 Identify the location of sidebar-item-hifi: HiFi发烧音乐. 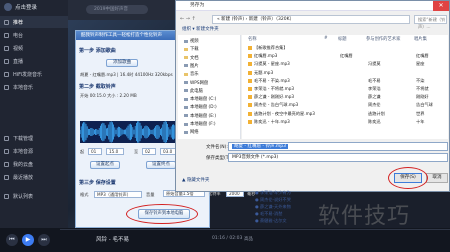
(34, 74).